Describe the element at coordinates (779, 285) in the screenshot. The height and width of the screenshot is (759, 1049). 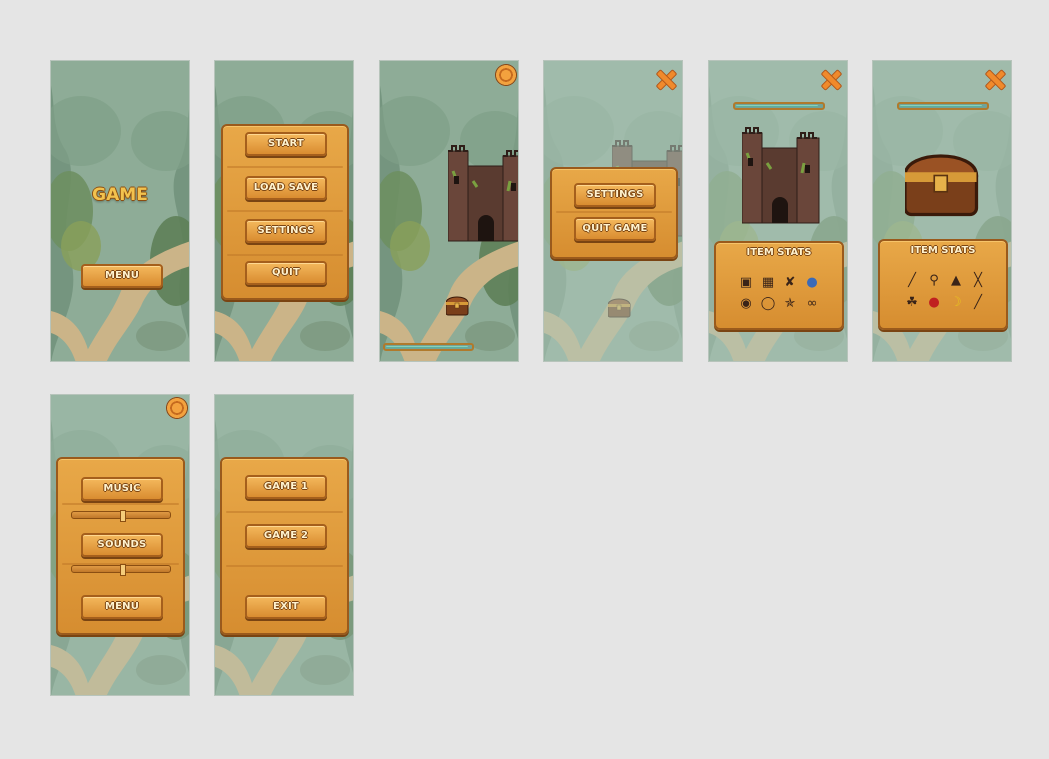
I see `item-stats-board: ITEM STATS ▣ ▦ ✘ ● ◉ ◯ ✯ ∞` at that location.